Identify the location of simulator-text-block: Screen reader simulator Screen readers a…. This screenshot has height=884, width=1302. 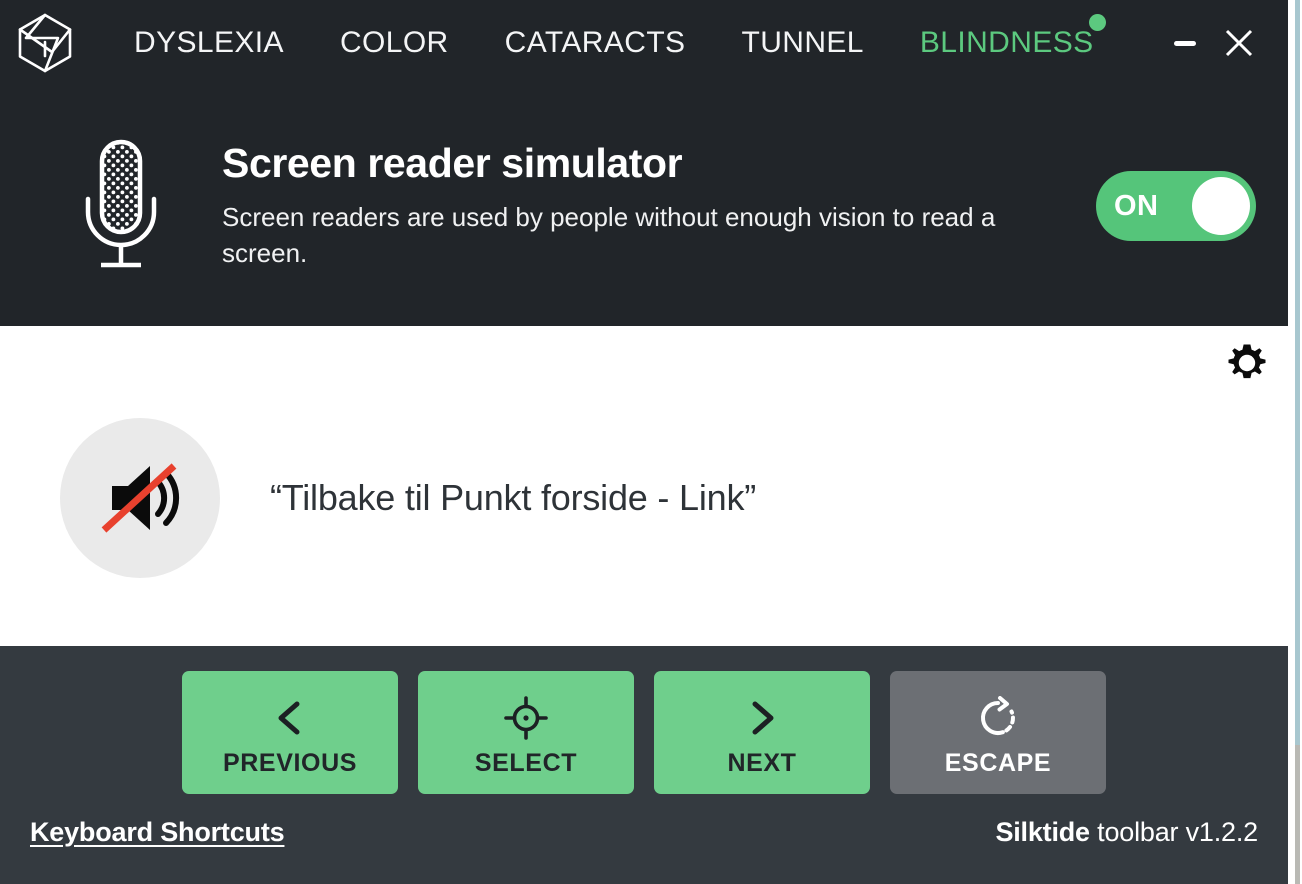
(636, 206).